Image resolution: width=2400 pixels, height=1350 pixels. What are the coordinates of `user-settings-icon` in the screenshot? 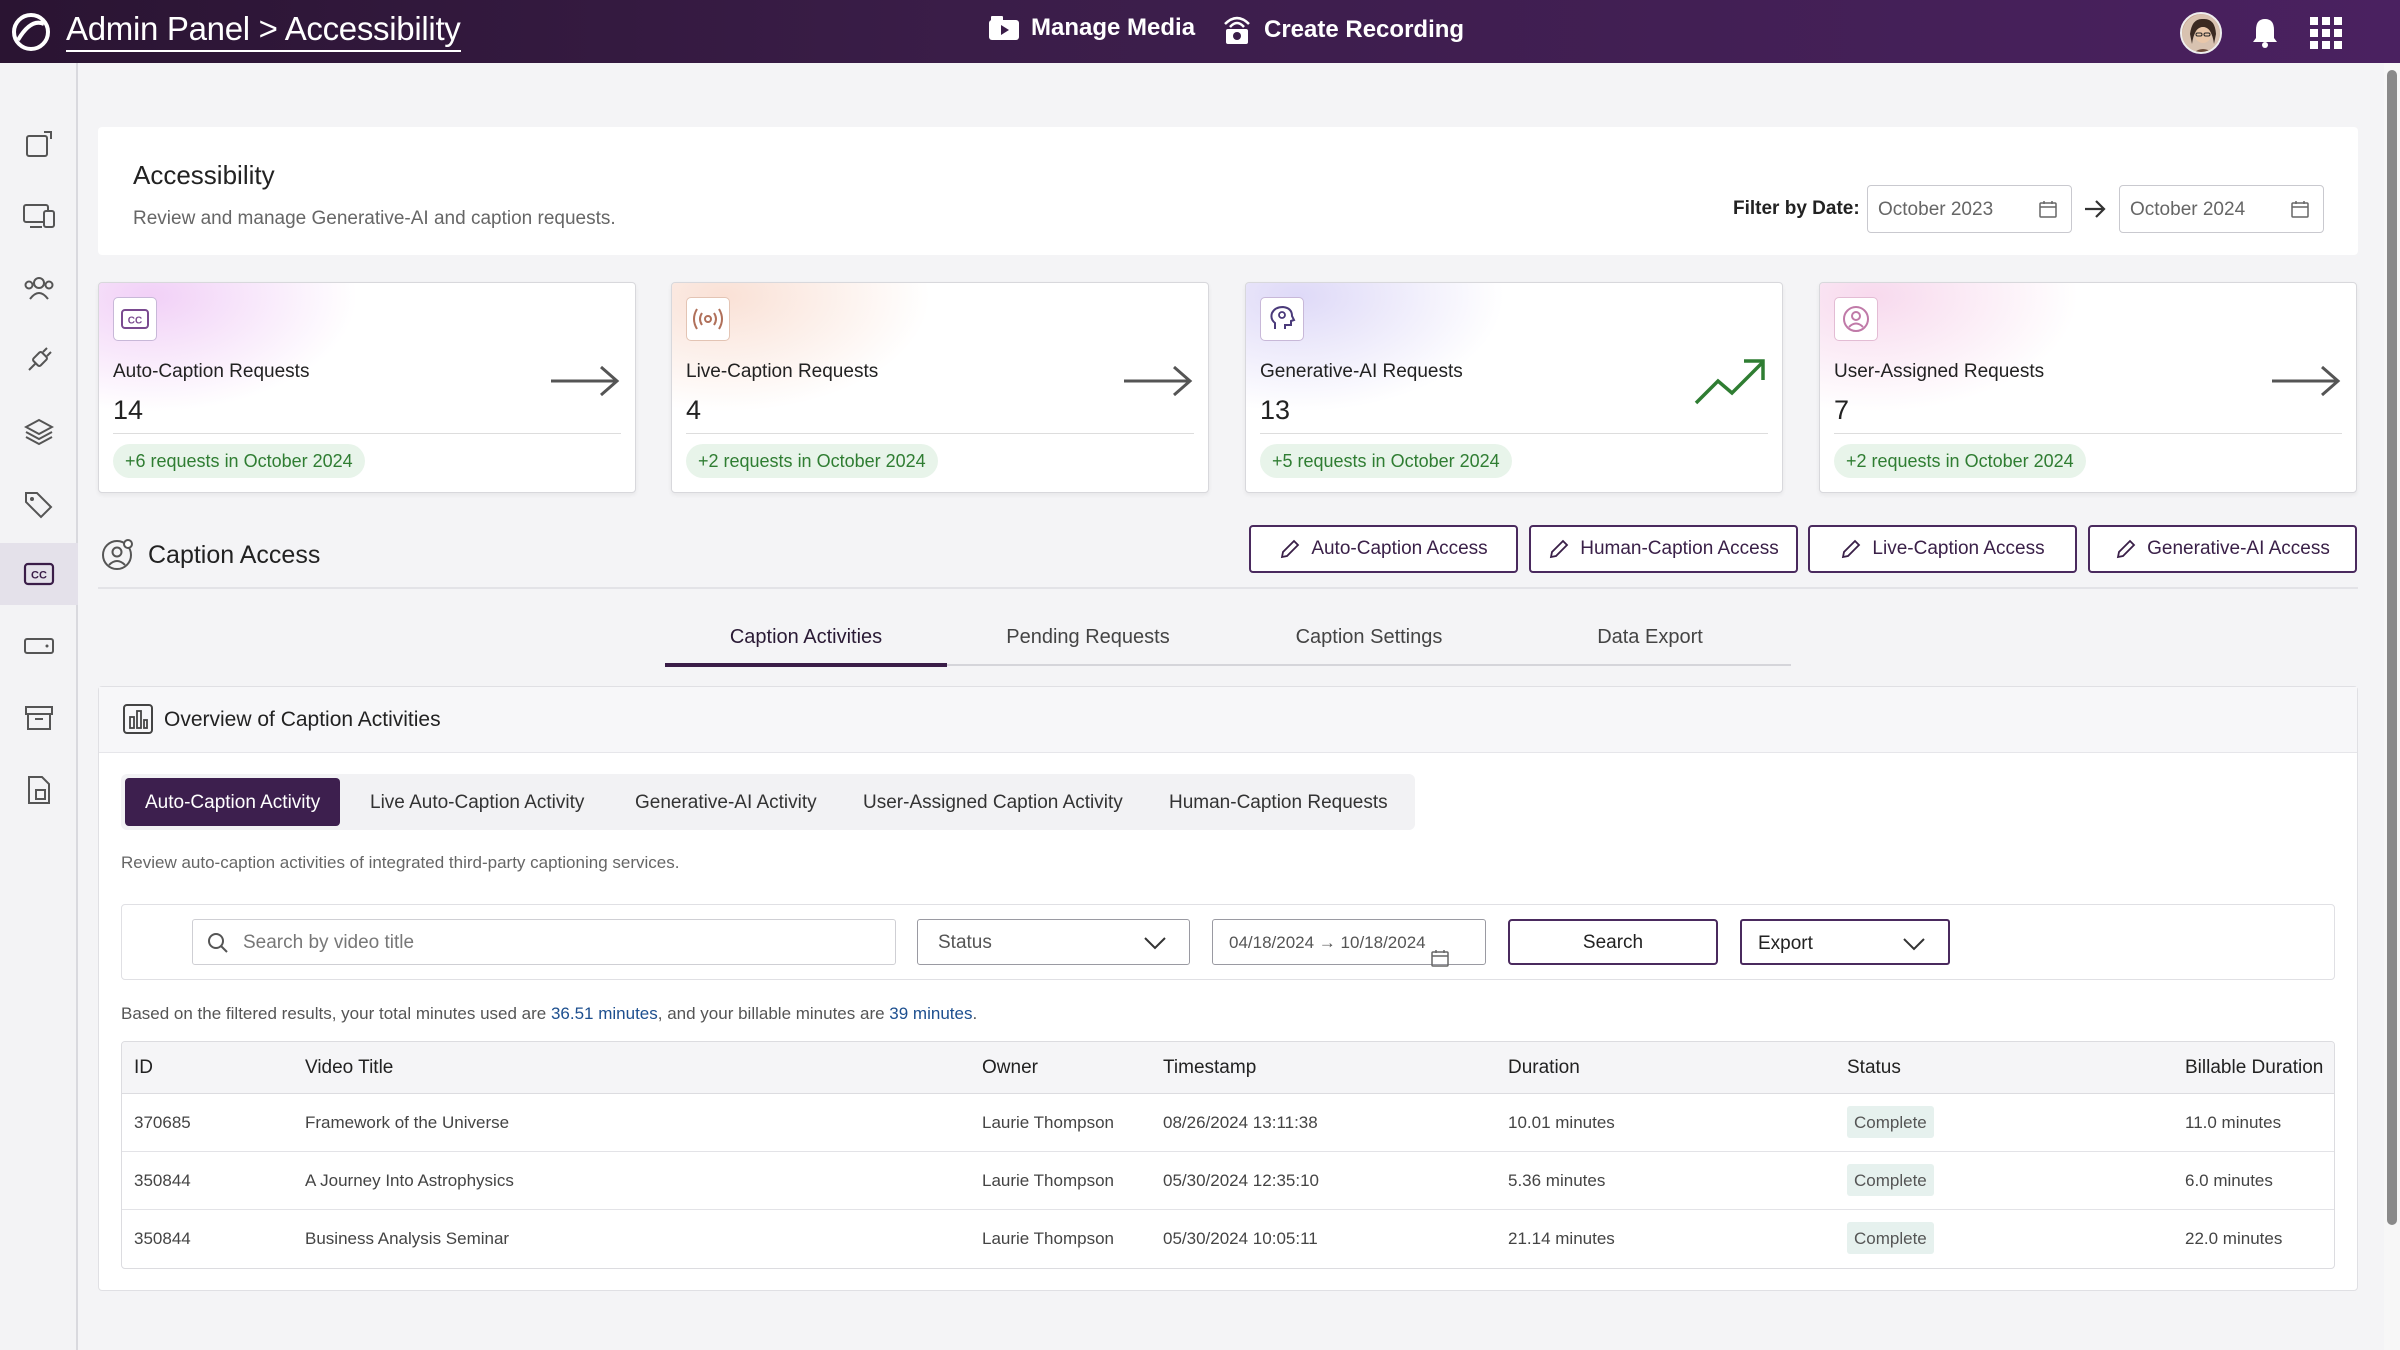 It's located at (117, 555).